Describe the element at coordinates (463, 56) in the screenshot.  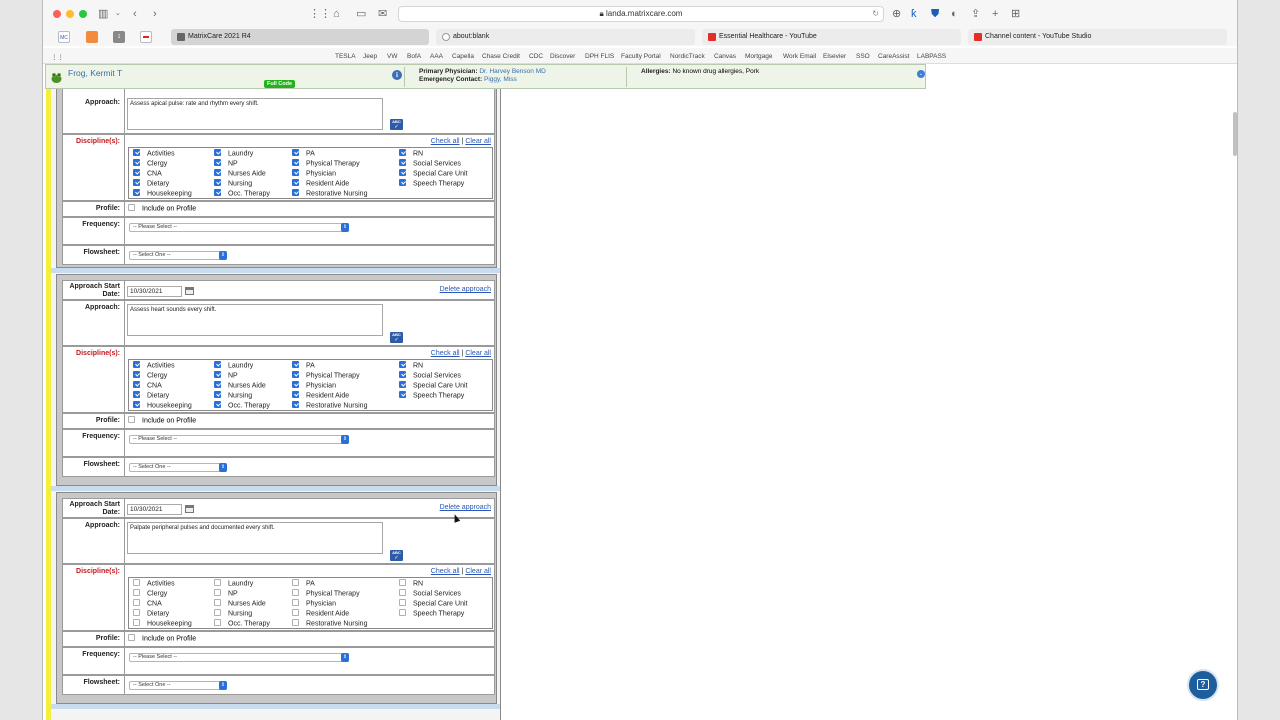
I see `bookmark-item: Capella` at that location.